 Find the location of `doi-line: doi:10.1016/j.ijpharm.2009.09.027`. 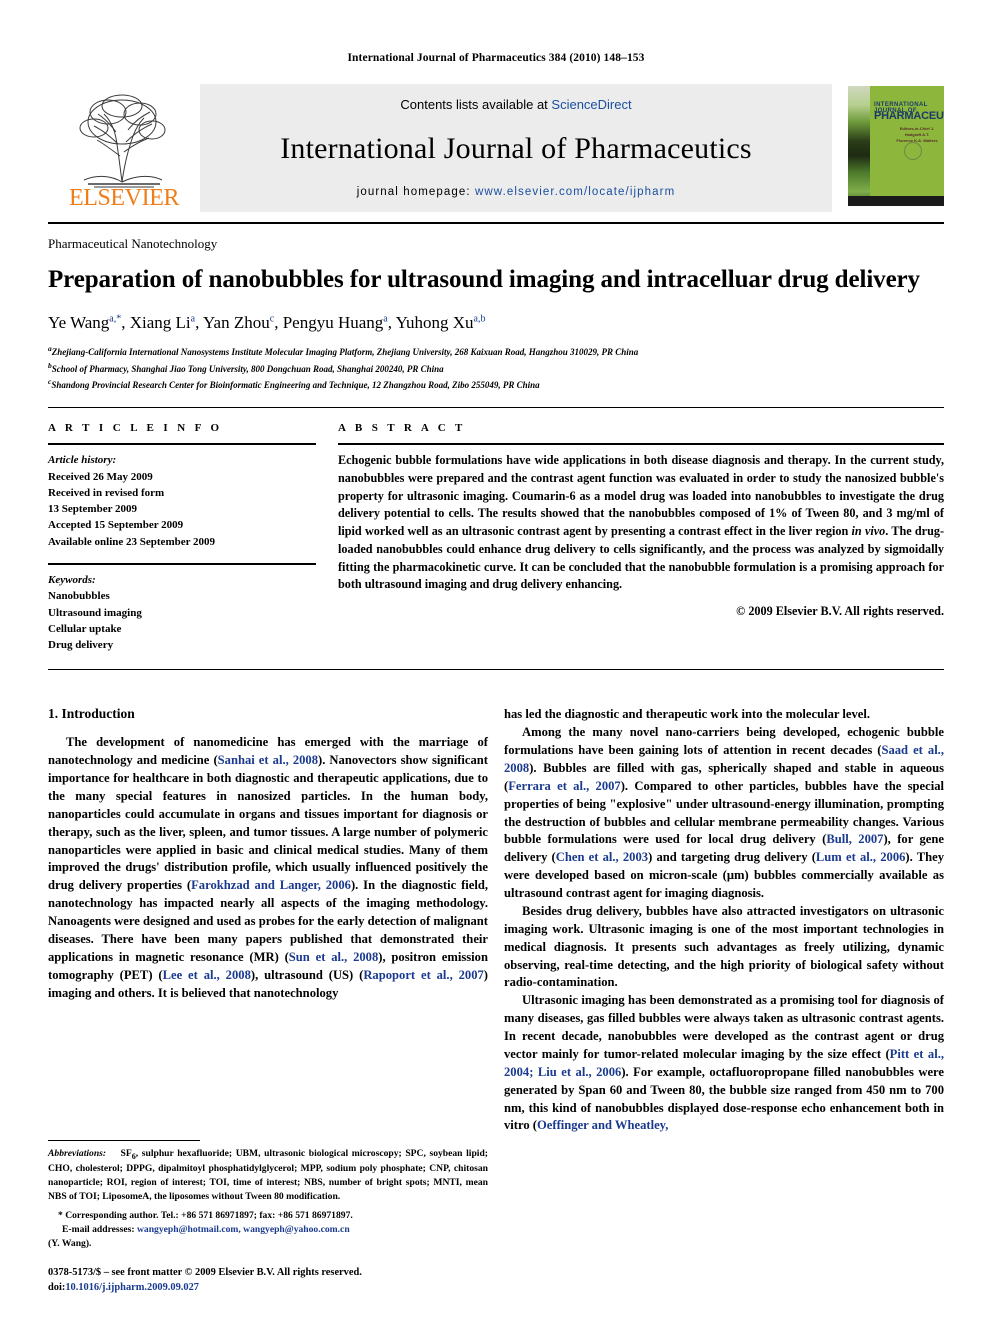

doi-line: doi:10.1016/j.ijpharm.2009.09.027 is located at coordinates (268, 1287).